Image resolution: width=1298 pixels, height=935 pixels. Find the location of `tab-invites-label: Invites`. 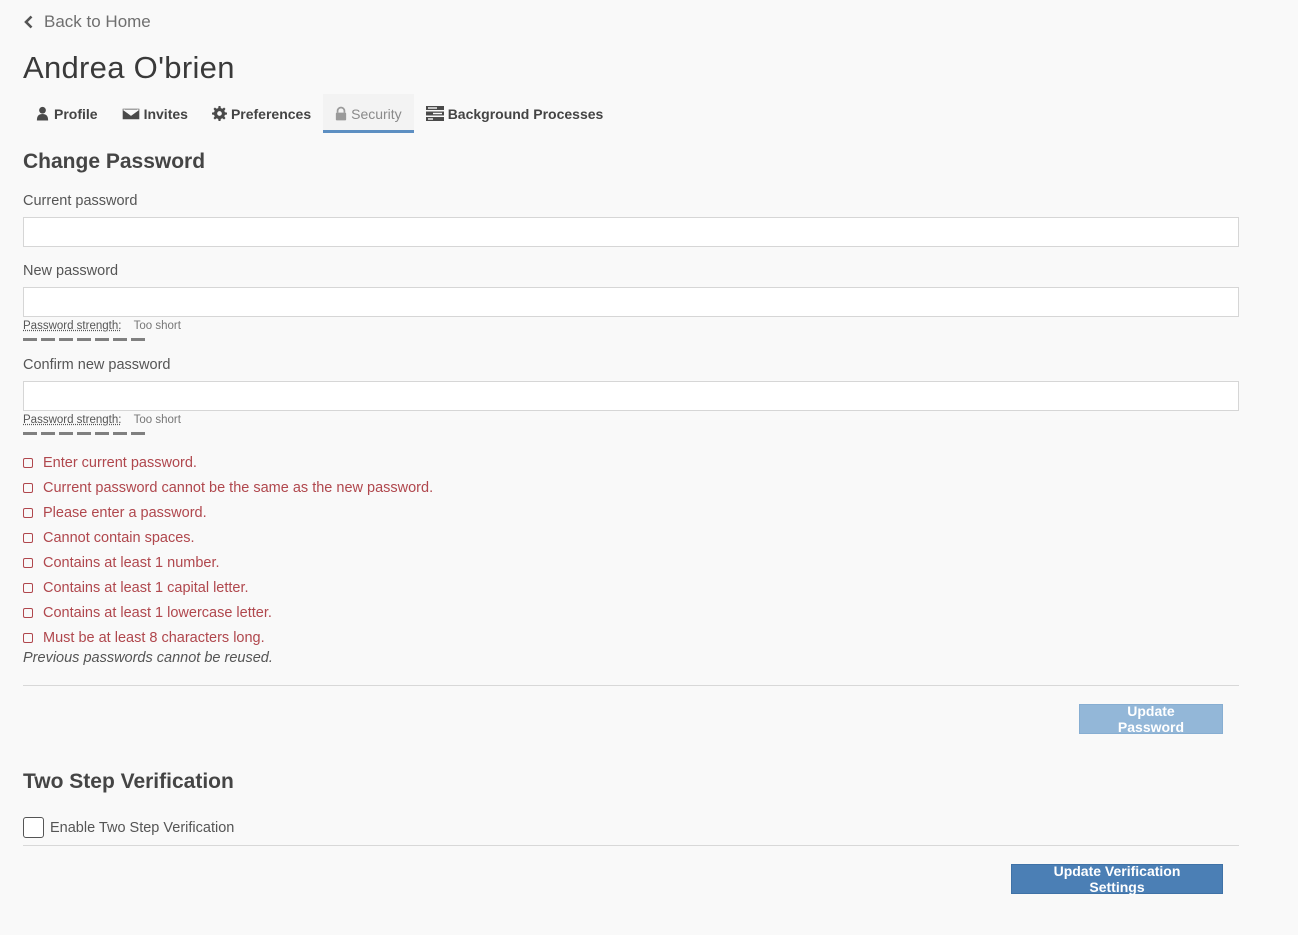

tab-invites-label: Invites is located at coordinates (165, 113).